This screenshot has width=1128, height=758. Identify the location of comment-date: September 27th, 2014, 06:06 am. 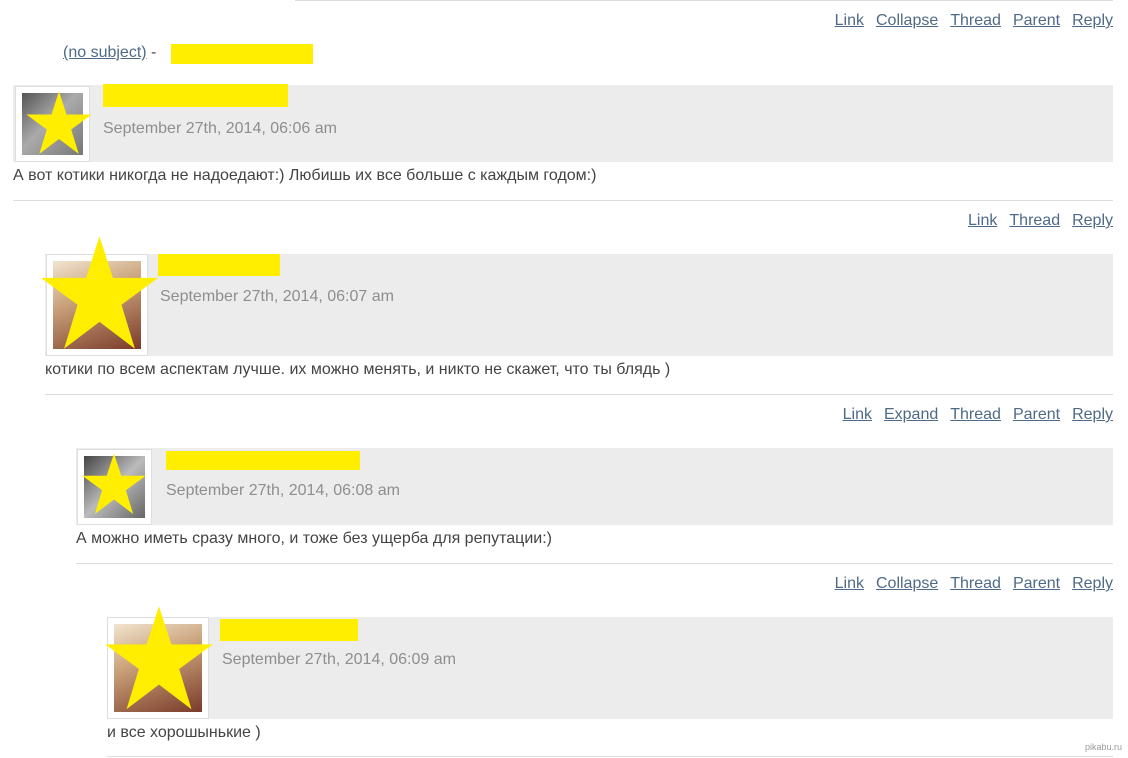
(220, 128).